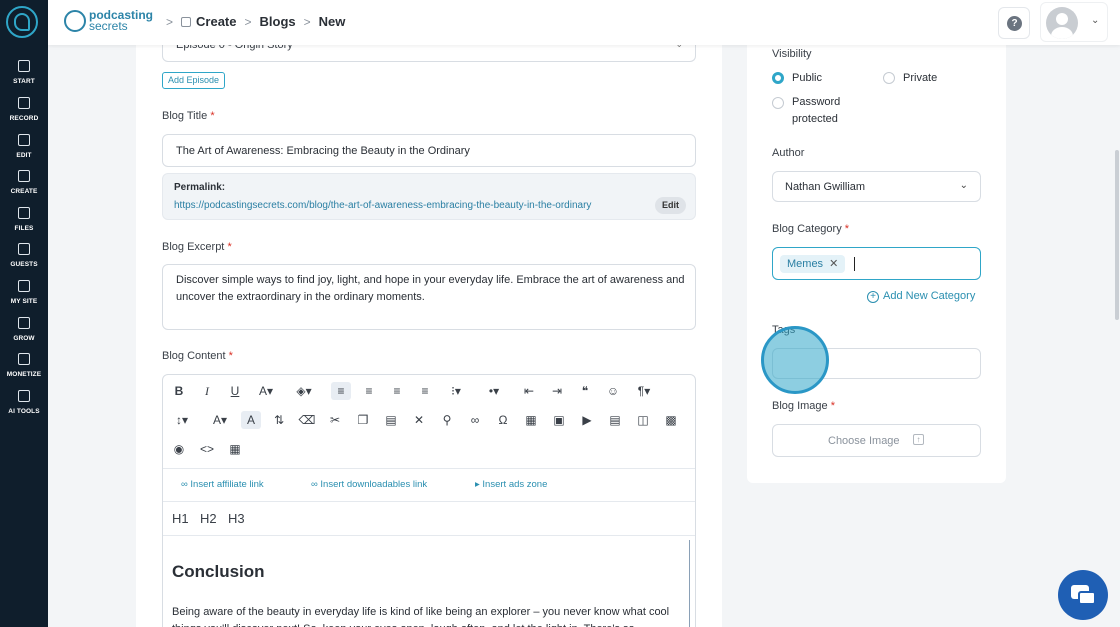 The height and width of the screenshot is (627, 1120). What do you see at coordinates (24, 185) in the screenshot?
I see `sidebar-item-create: CREATE` at bounding box center [24, 185].